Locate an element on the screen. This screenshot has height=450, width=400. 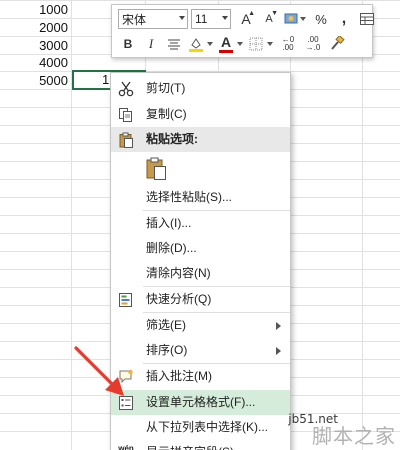
menu-item-clear-contents: 清除内容(N) is located at coordinates (200, 273).